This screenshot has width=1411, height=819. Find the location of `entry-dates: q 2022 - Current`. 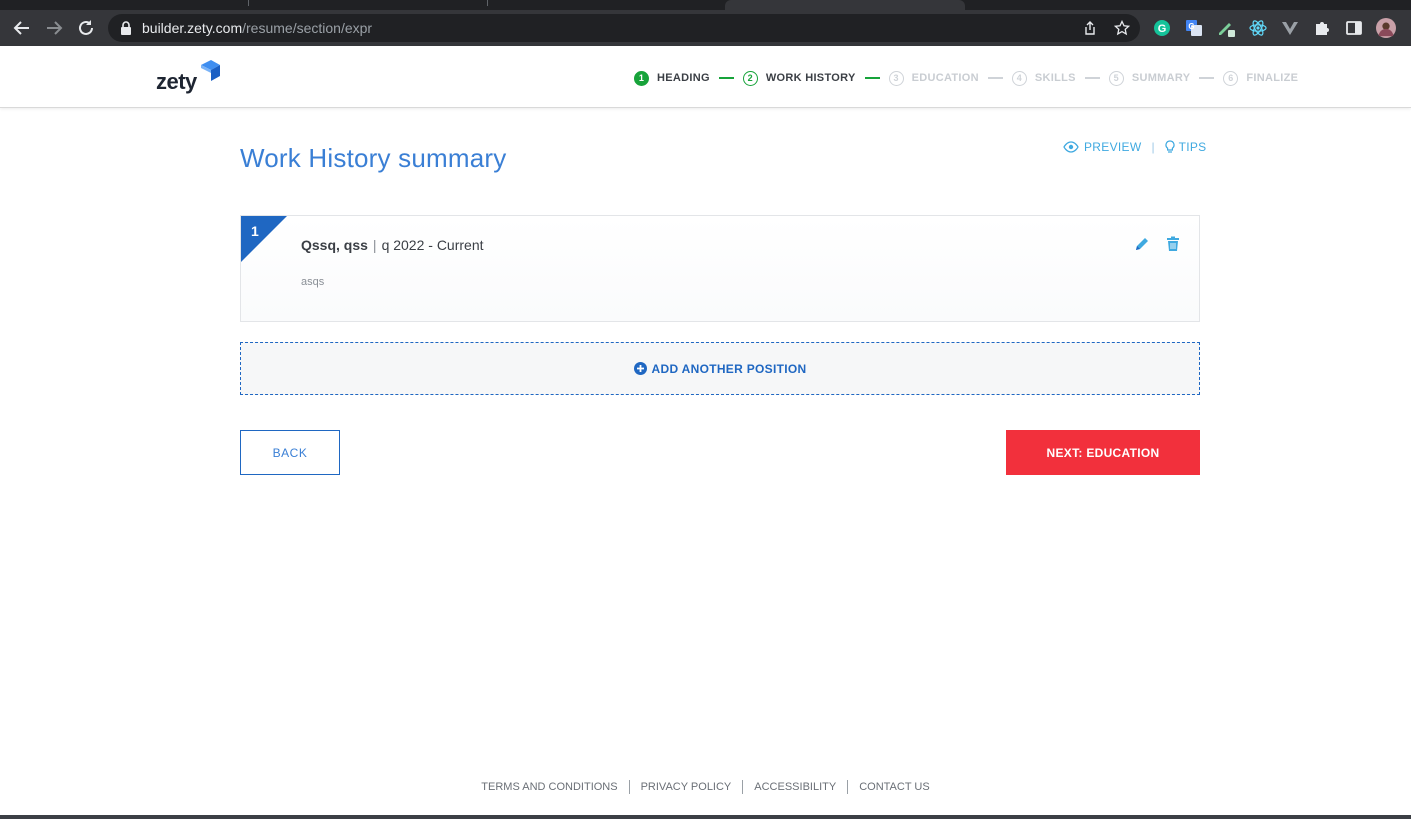

entry-dates: q 2022 - Current is located at coordinates (432, 245).